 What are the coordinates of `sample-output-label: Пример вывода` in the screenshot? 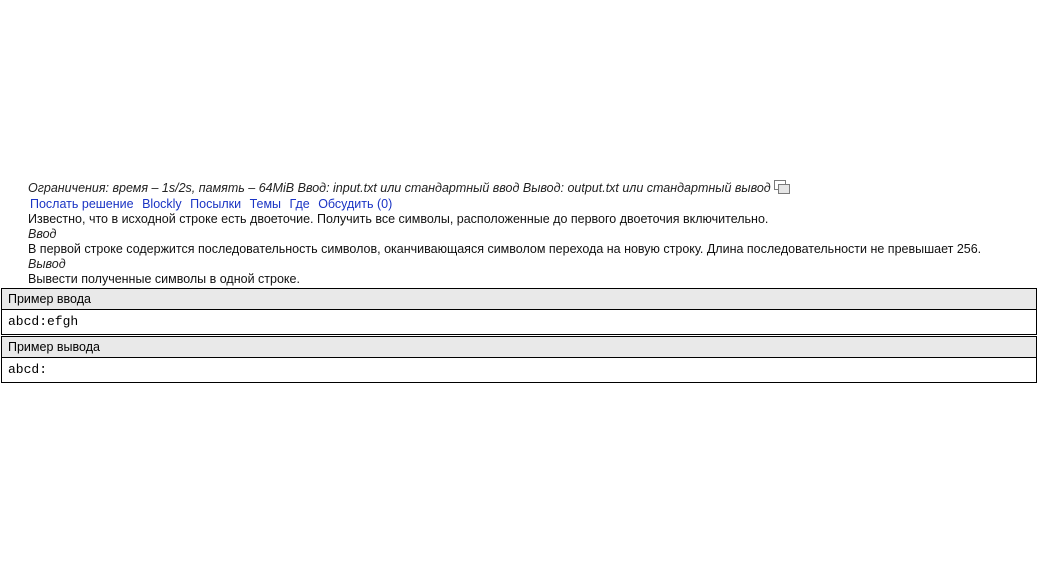 It's located at (519, 347).